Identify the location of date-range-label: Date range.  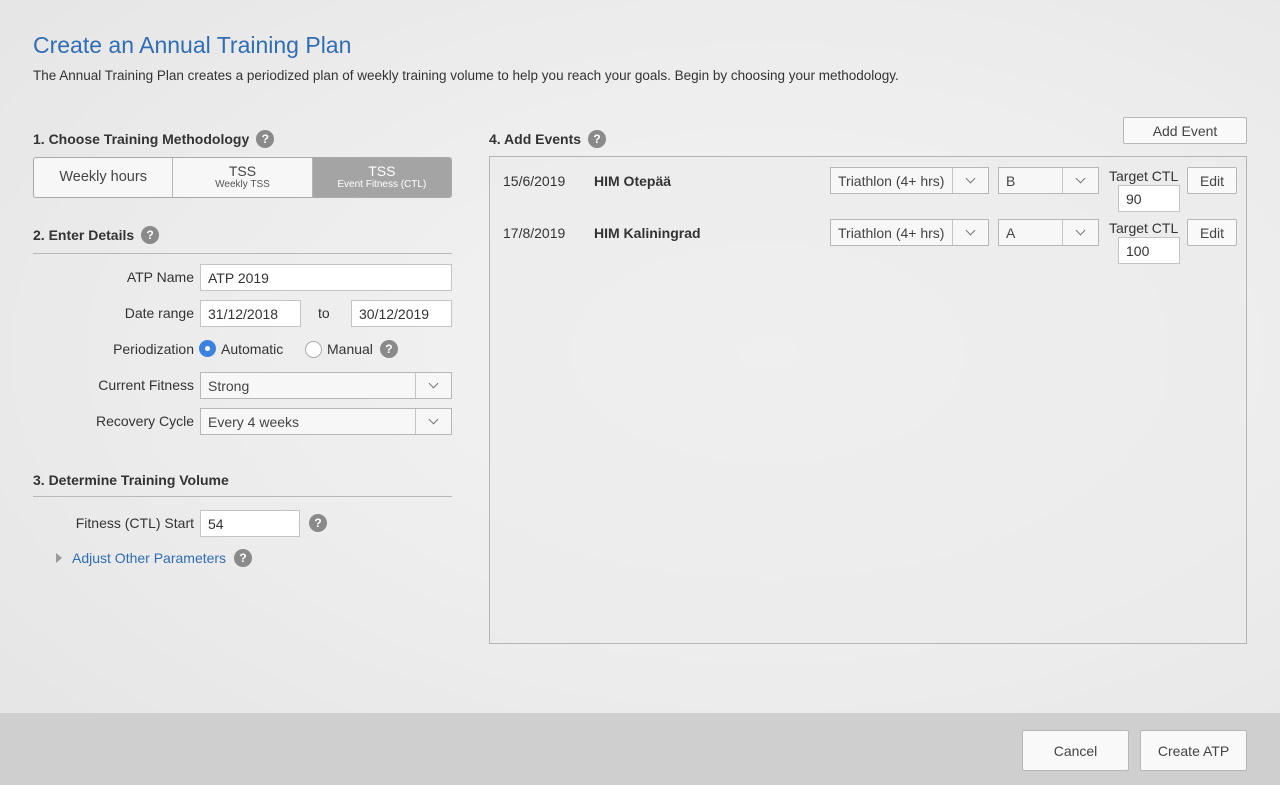
(159, 313).